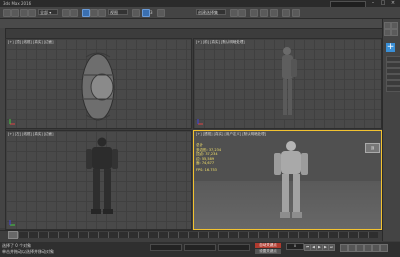 The height and width of the screenshot is (257, 400). I want to click on field-of-view-icon, so click(376, 248).